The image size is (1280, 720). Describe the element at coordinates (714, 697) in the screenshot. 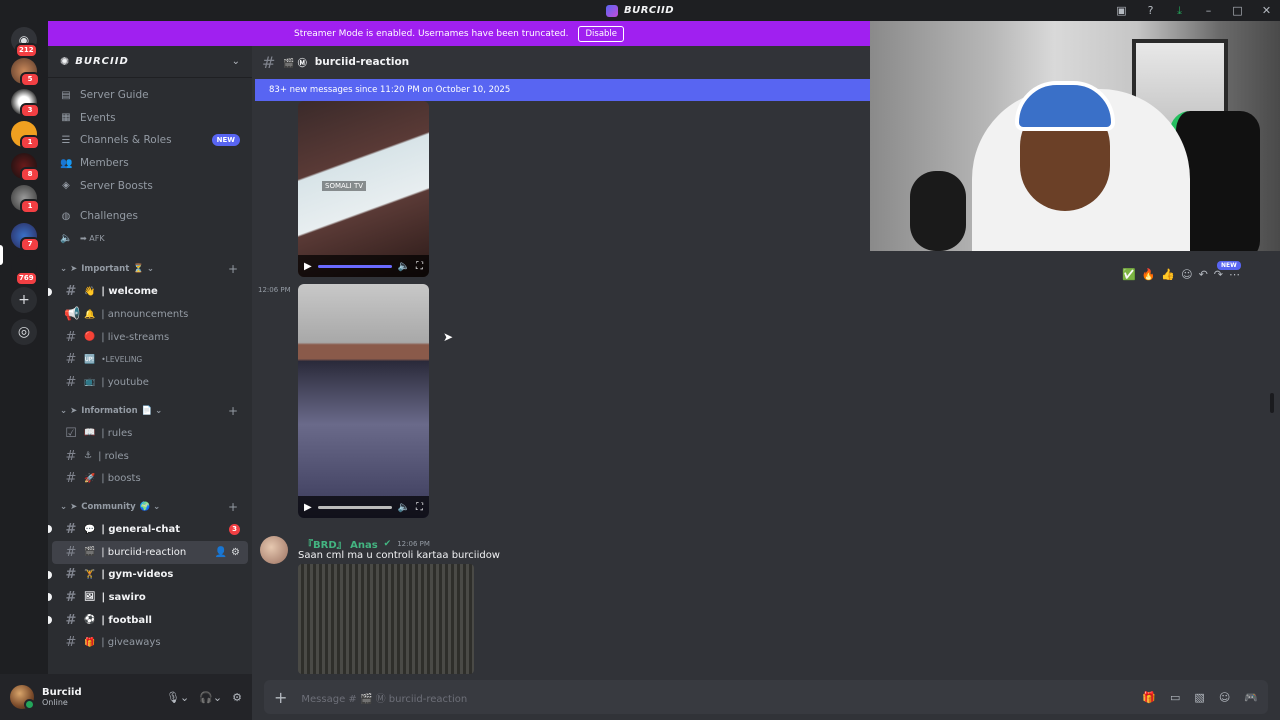

I see `message-input: Message # 🎬 Ⓜ burciid-reaction` at that location.